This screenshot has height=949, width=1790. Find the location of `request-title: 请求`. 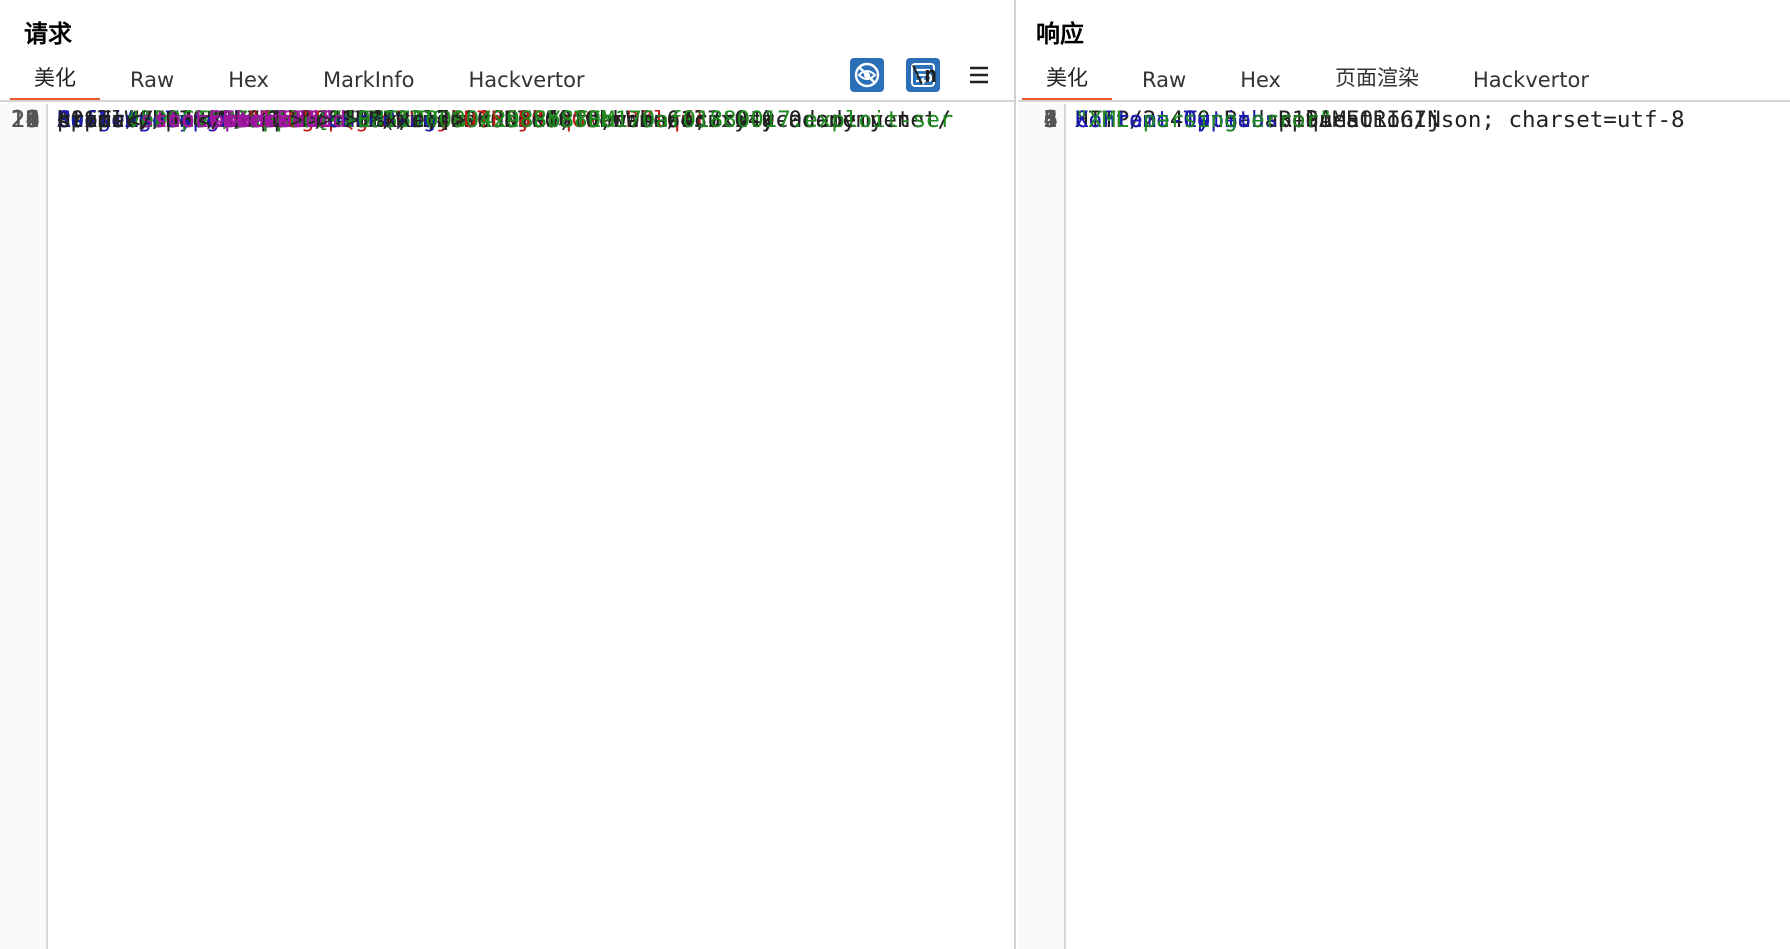

request-title: 请求 is located at coordinates (48, 34).